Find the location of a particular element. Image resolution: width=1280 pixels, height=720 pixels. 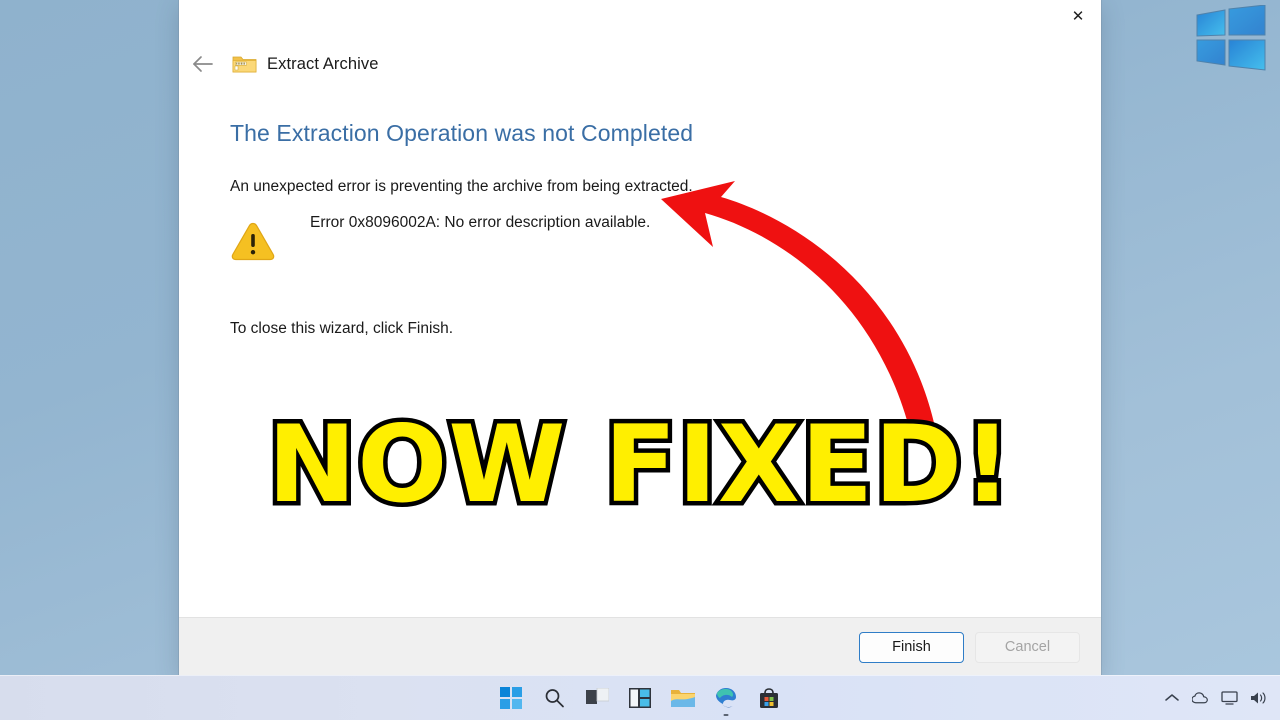

close-icon: ✕ is located at coordinates (1078, 16).